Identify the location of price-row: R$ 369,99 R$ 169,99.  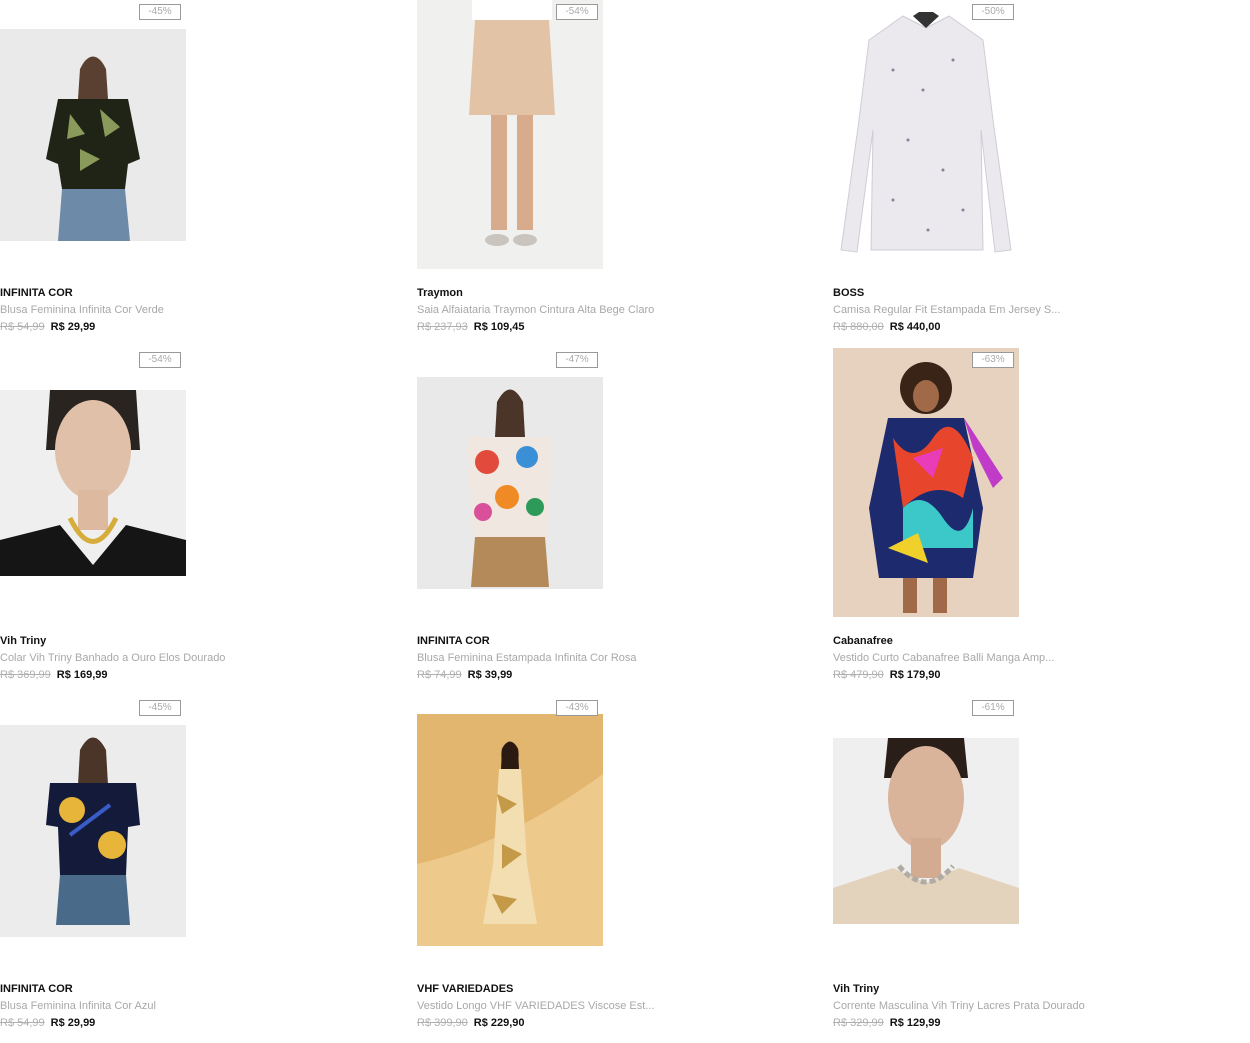
(54, 675).